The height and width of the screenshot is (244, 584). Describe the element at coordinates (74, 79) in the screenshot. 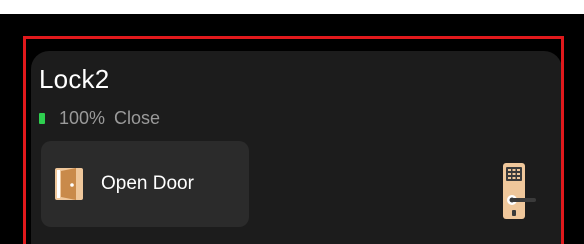

I see `device-name: Lock2` at that location.